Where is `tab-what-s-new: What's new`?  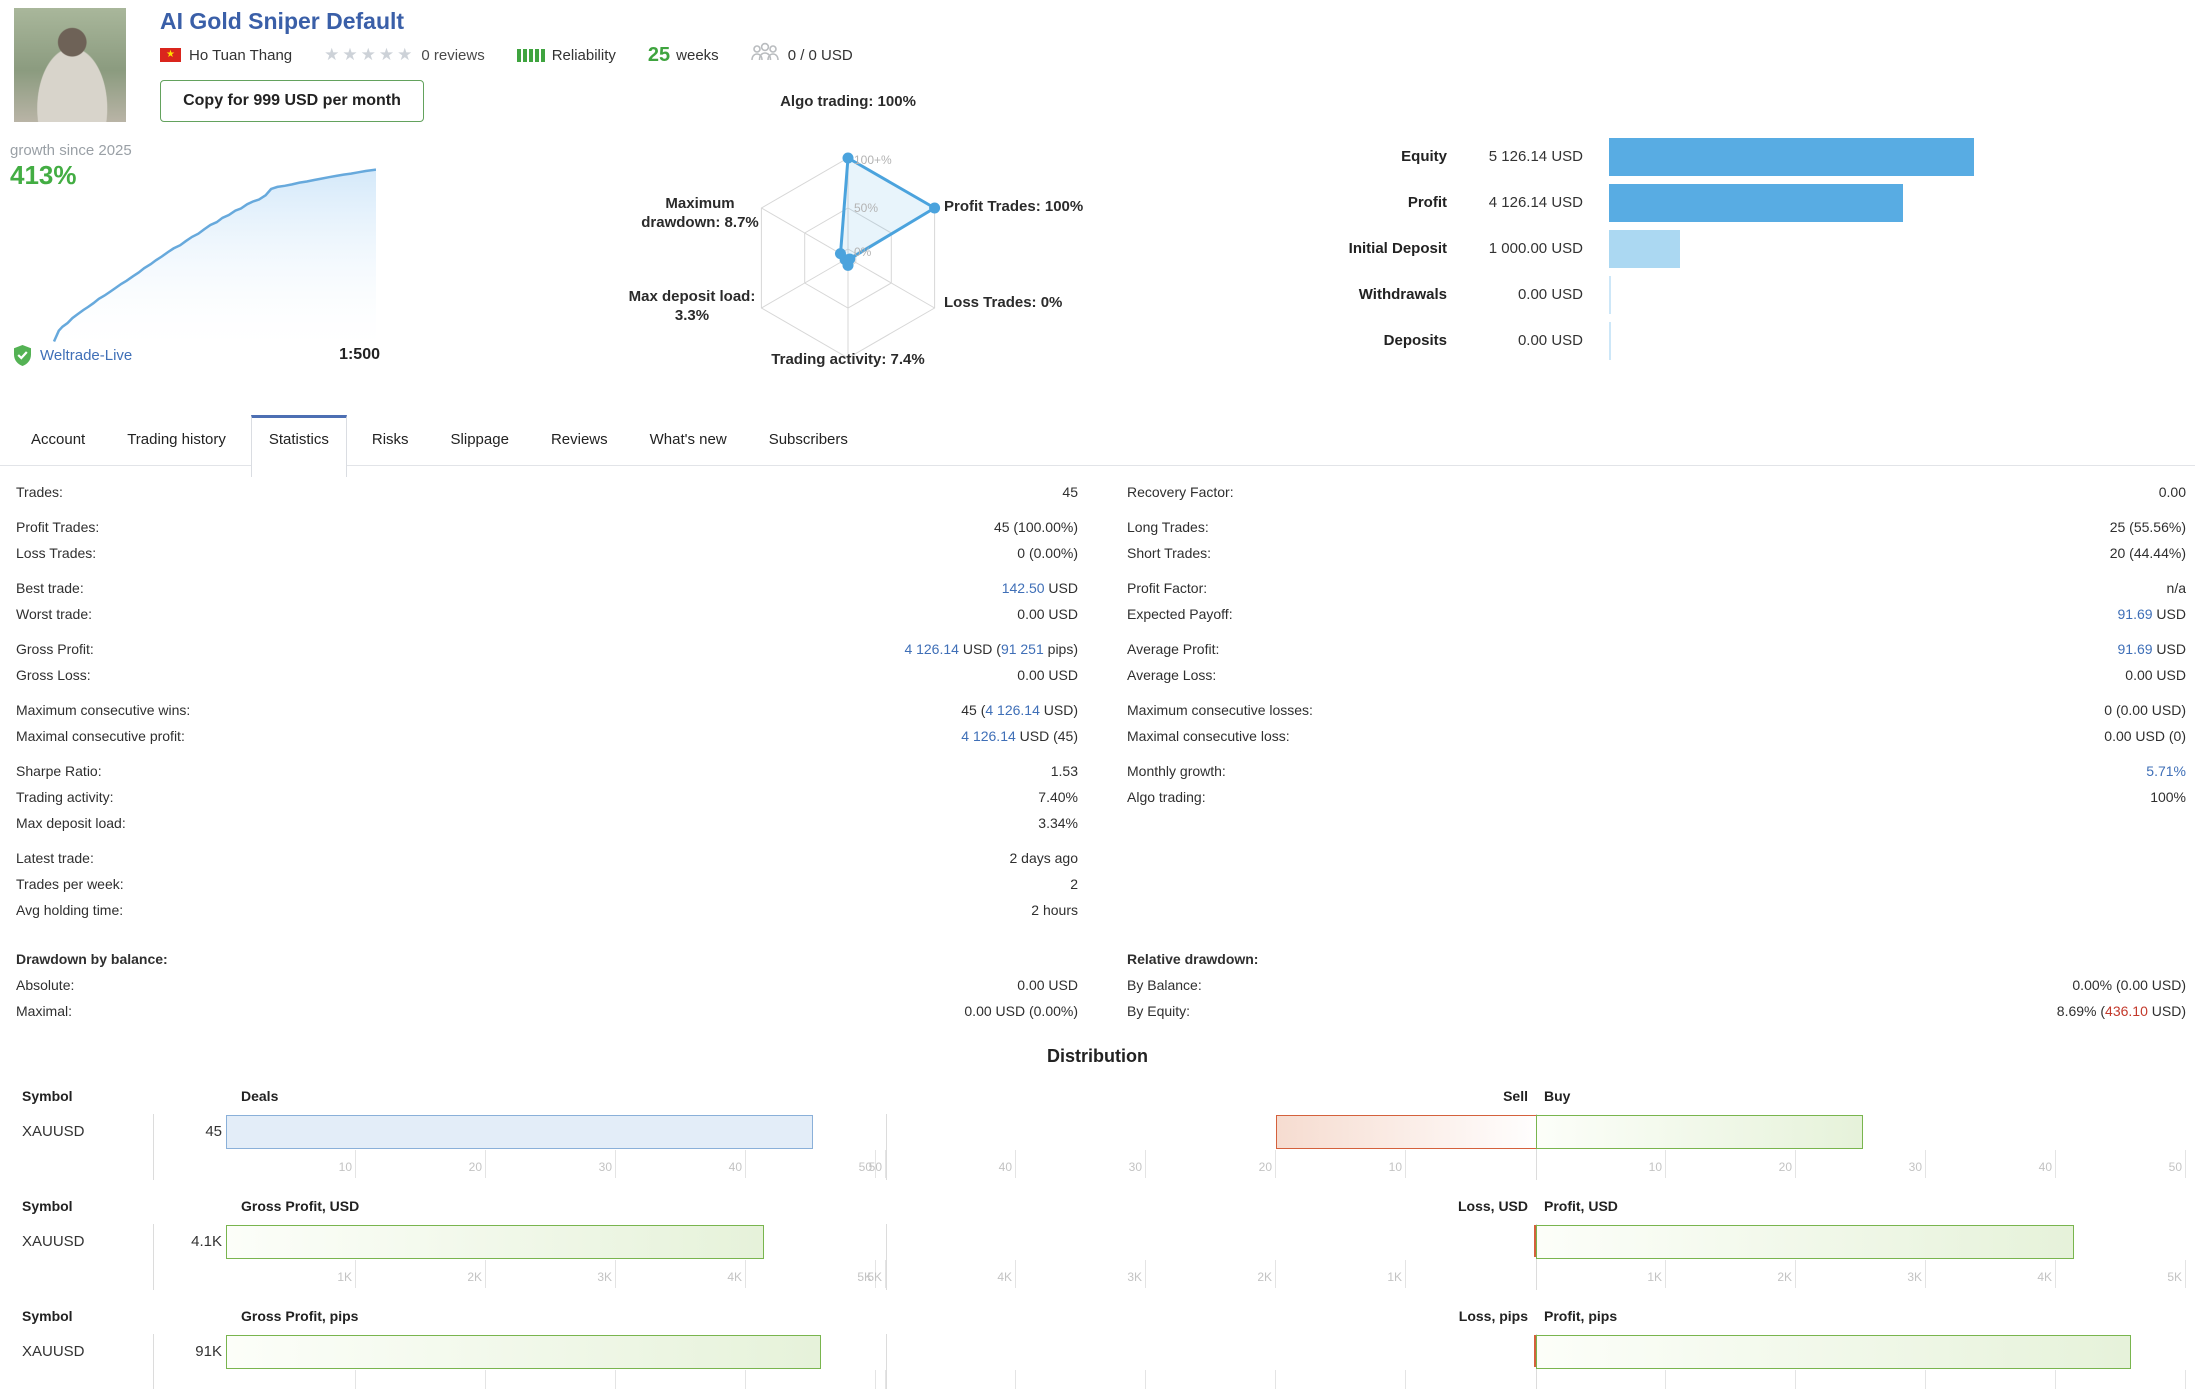 tab-what-s-new: What's new is located at coordinates (688, 440).